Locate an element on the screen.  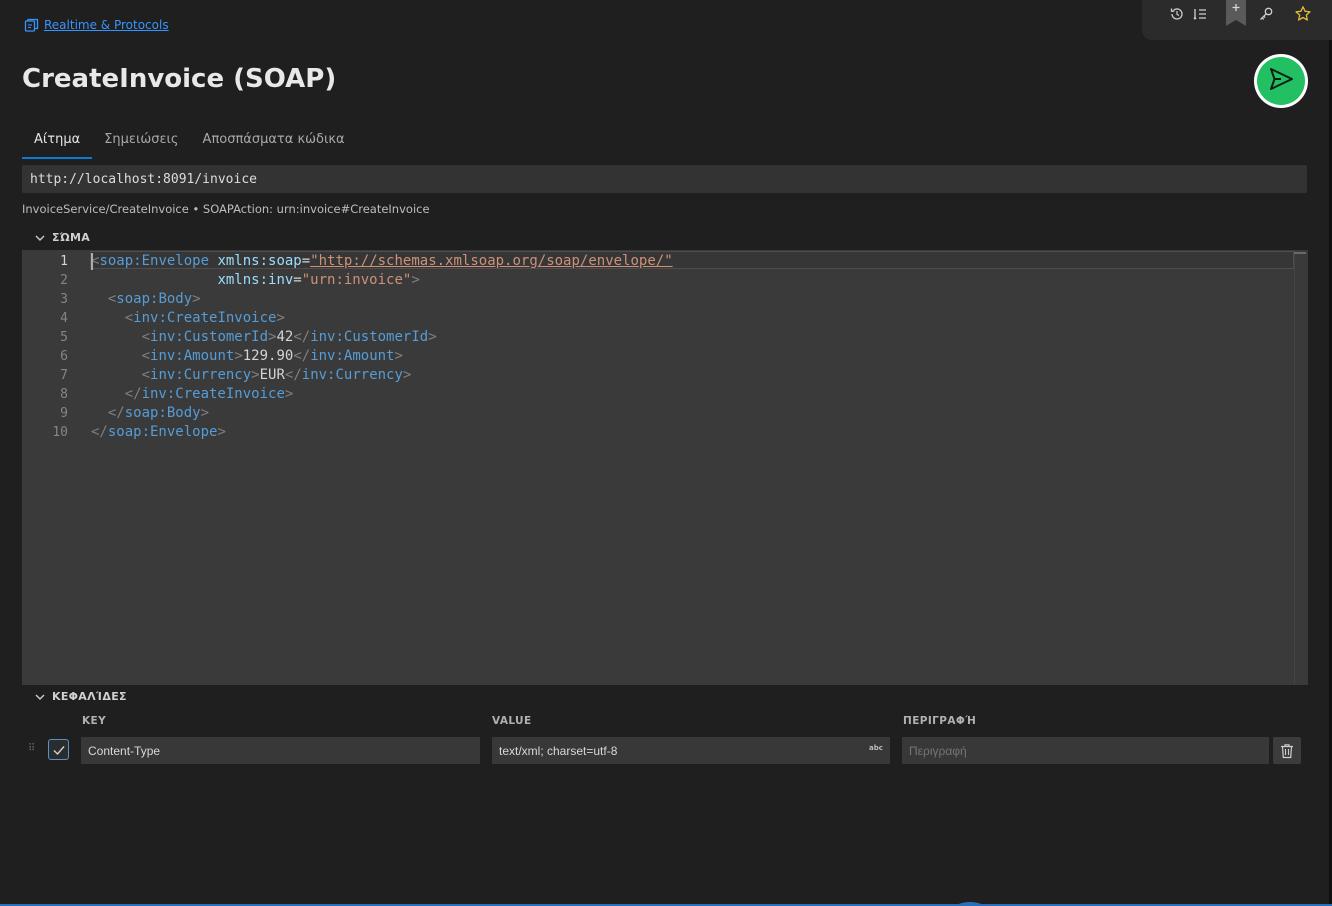
drag-handle-icon: ⠿ is located at coordinates (31, 748).